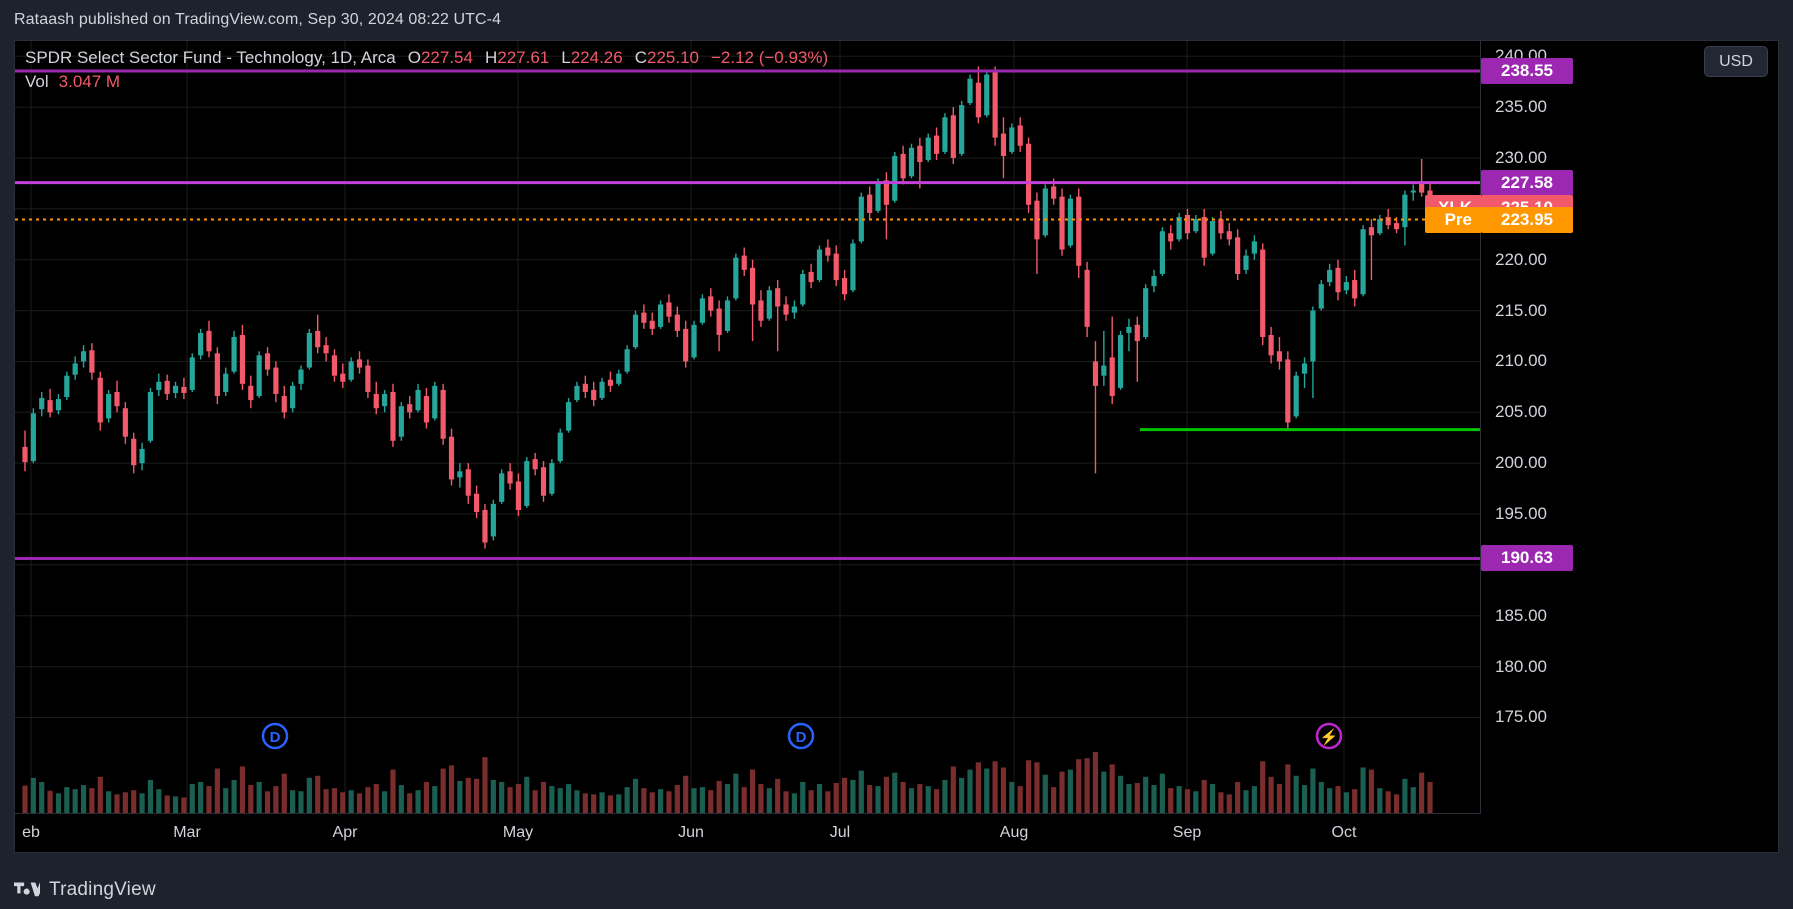 The height and width of the screenshot is (909, 1793). What do you see at coordinates (1521, 259) in the screenshot?
I see `price-tick: 220.00` at bounding box center [1521, 259].